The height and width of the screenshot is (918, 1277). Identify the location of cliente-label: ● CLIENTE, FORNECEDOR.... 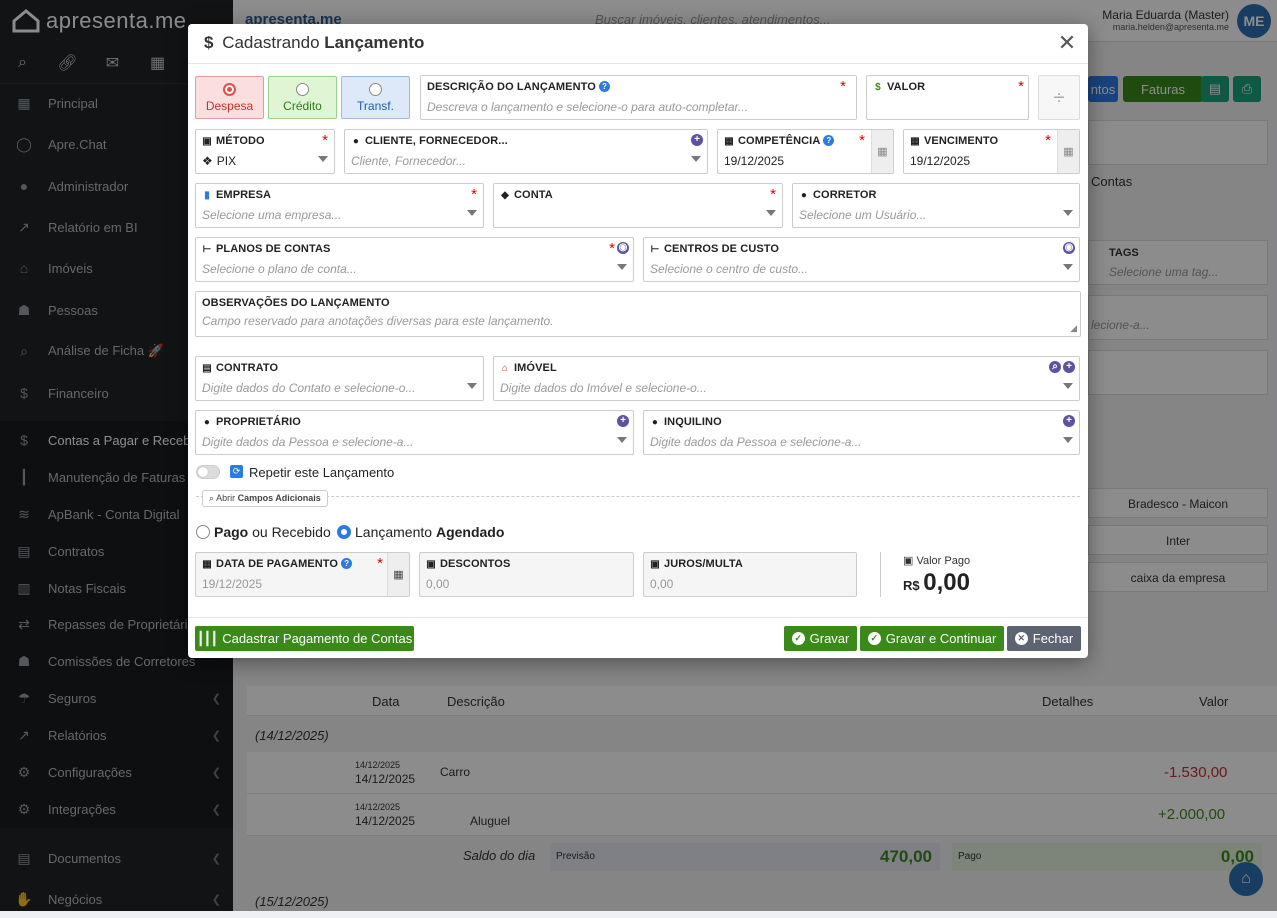
(430, 141).